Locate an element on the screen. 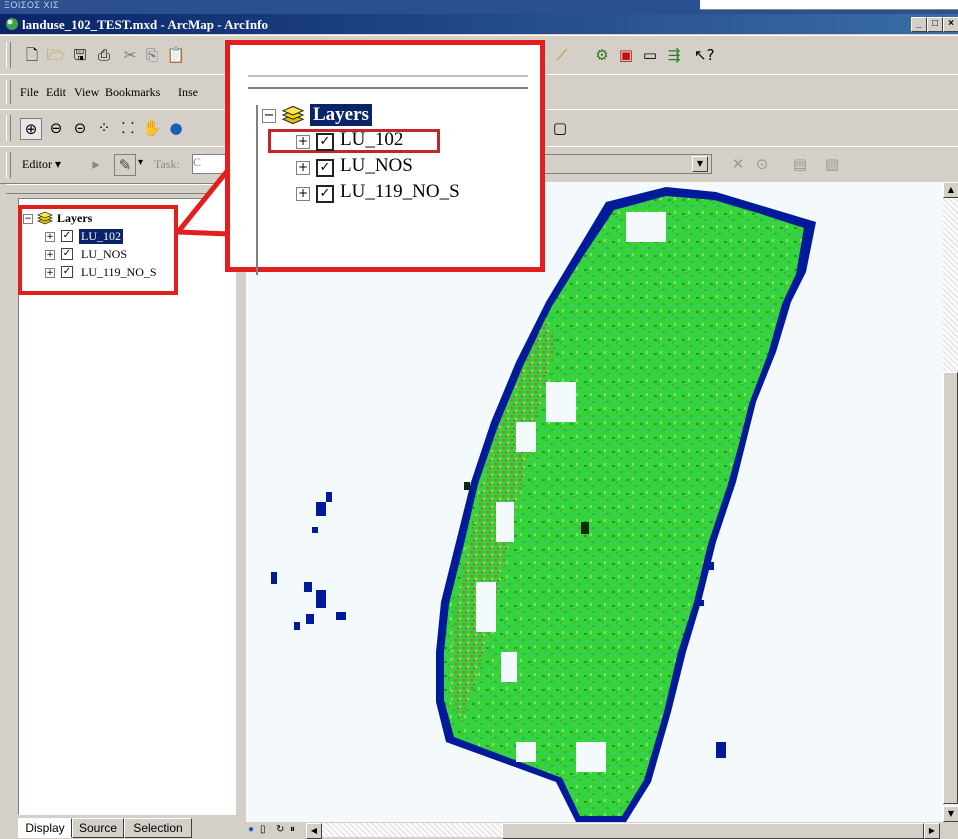 The image size is (958, 839). menu-bookmarks: Bookmarks is located at coordinates (132, 92).